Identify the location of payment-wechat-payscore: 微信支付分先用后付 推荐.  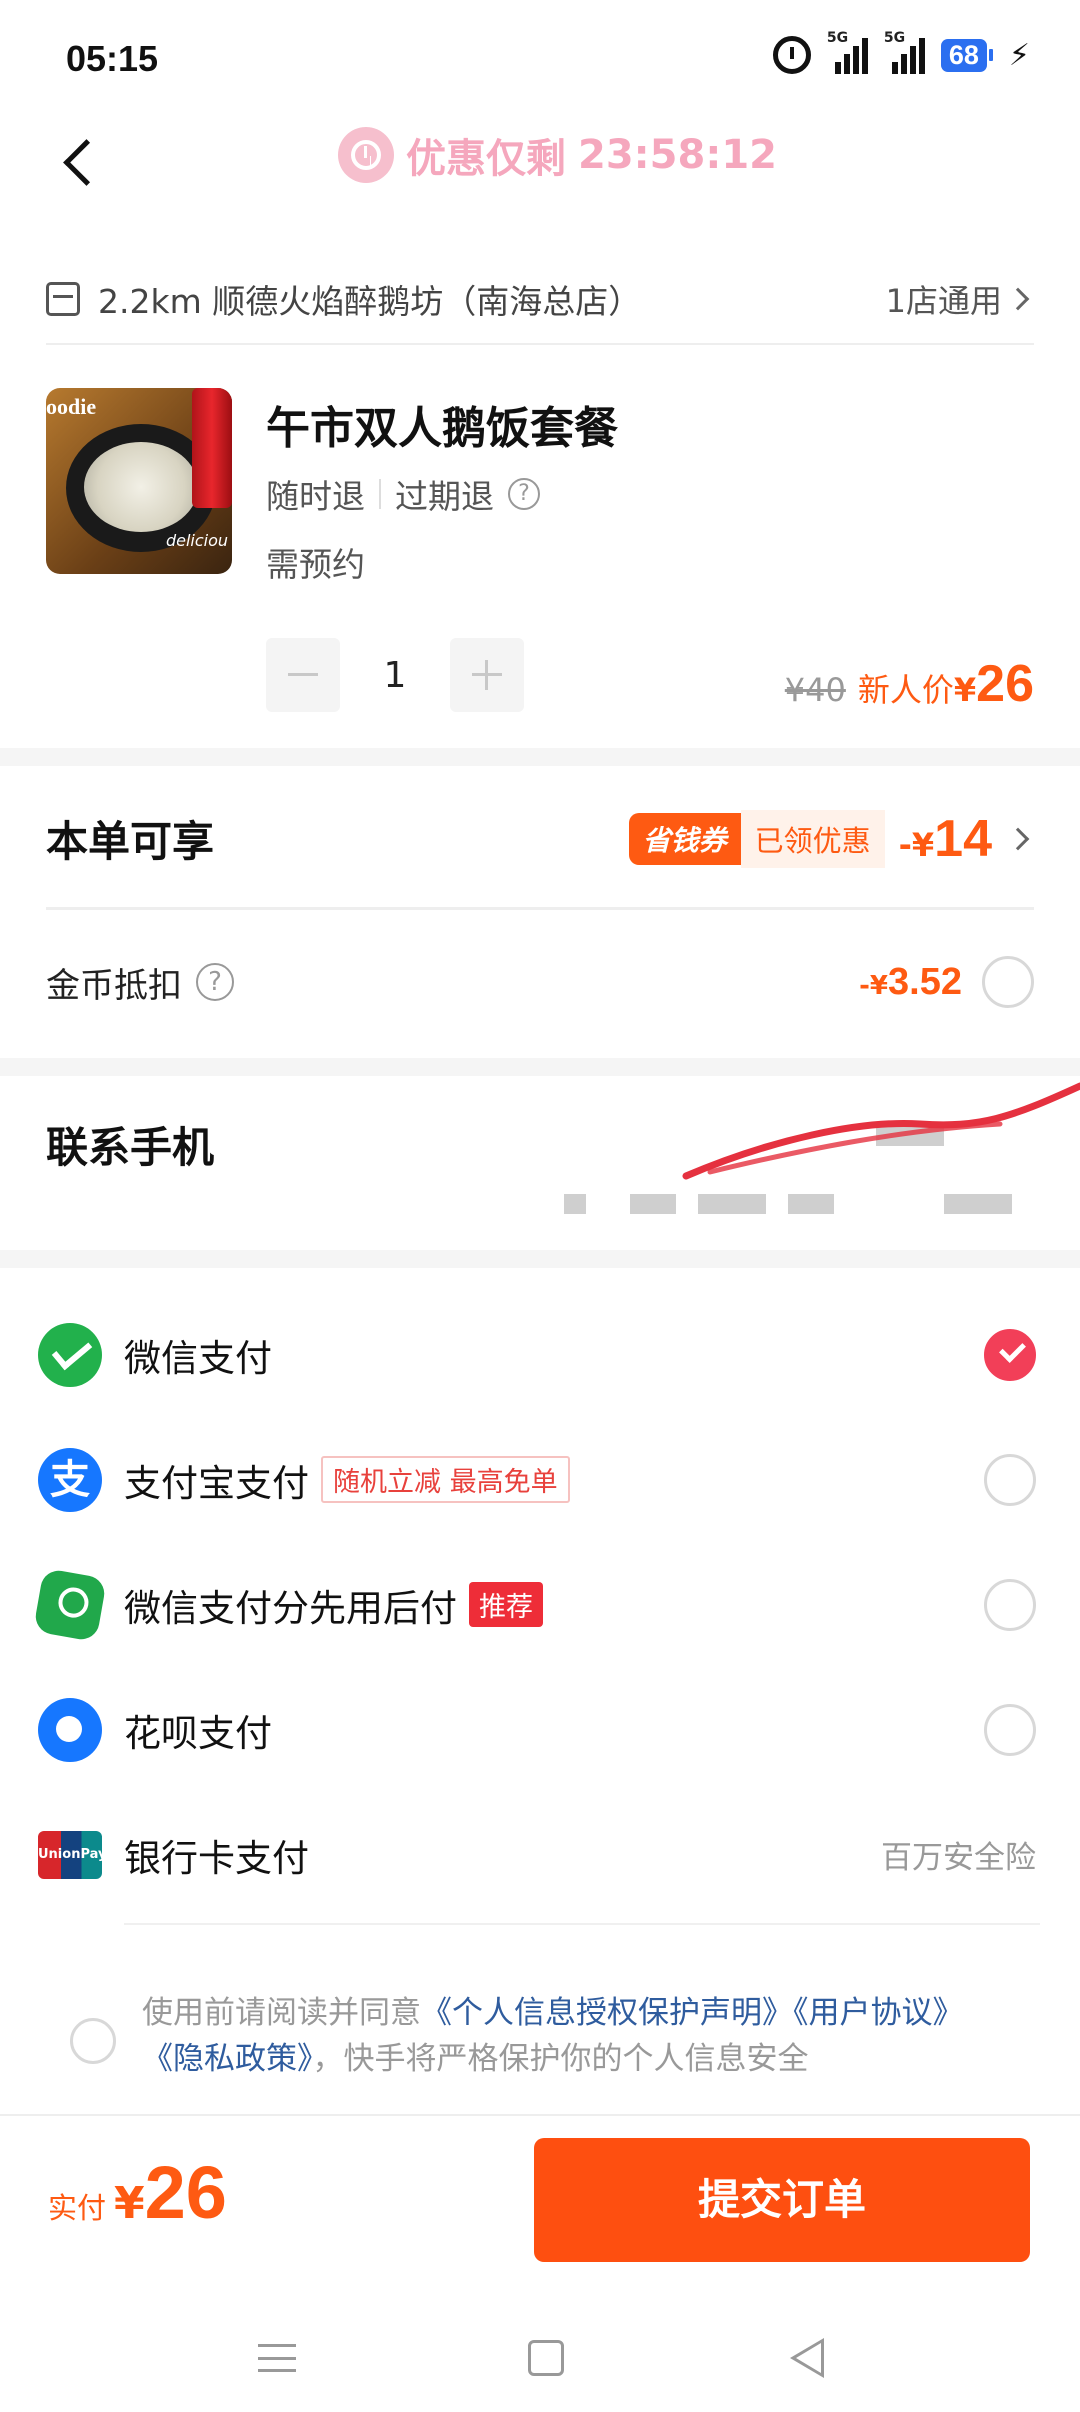
(540, 1604).